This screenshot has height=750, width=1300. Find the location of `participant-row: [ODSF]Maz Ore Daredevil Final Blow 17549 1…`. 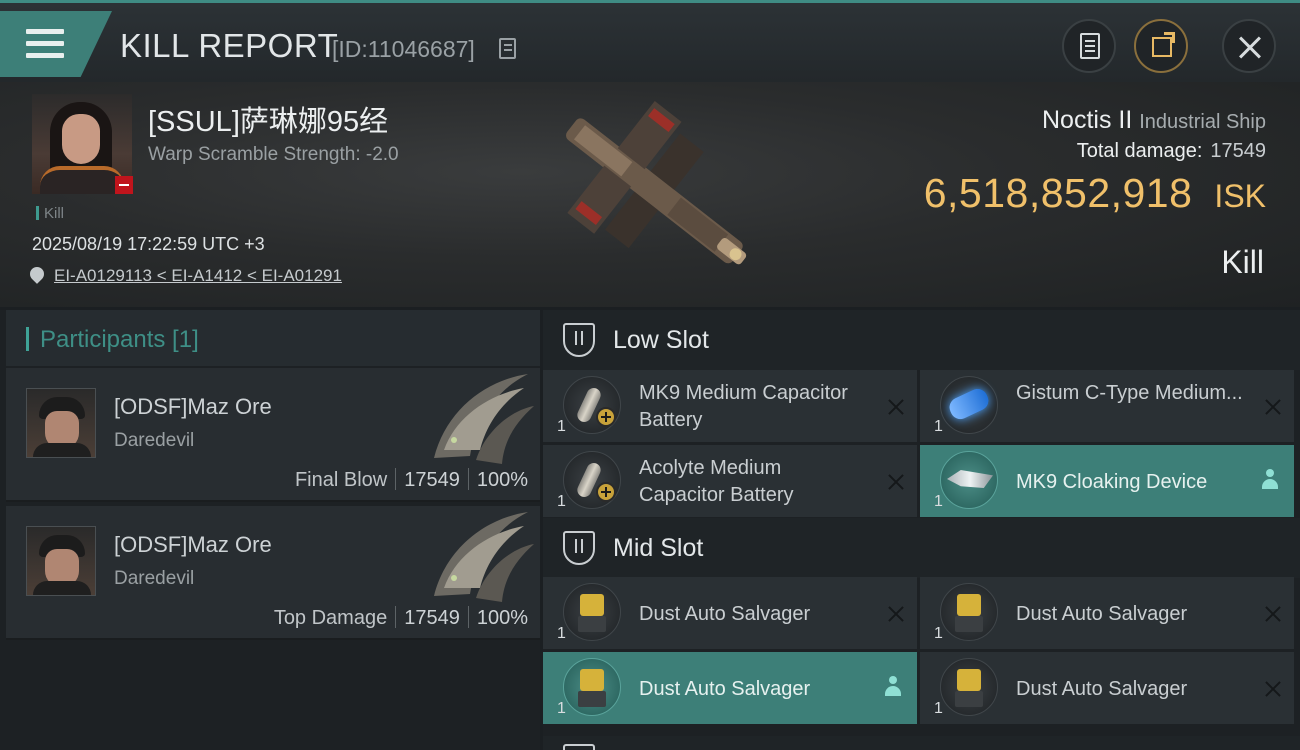

participant-row: [ODSF]Maz Ore Daredevil Final Blow 17549 1… is located at coordinates (273, 435).